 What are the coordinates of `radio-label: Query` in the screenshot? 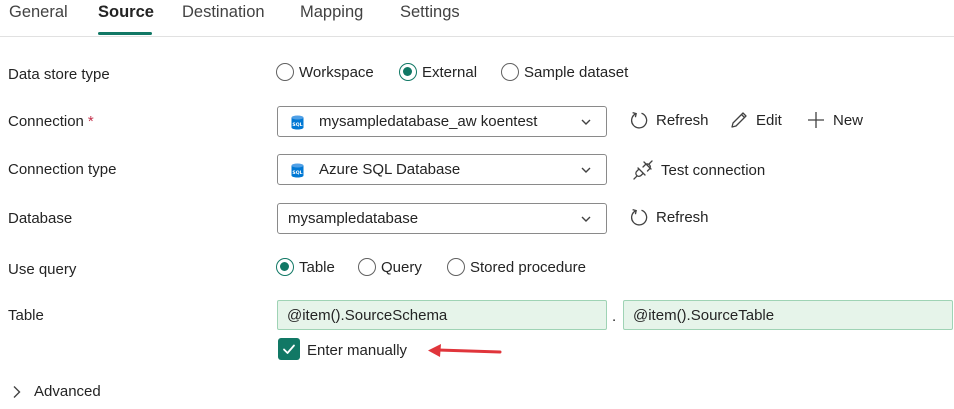 It's located at (401, 267).